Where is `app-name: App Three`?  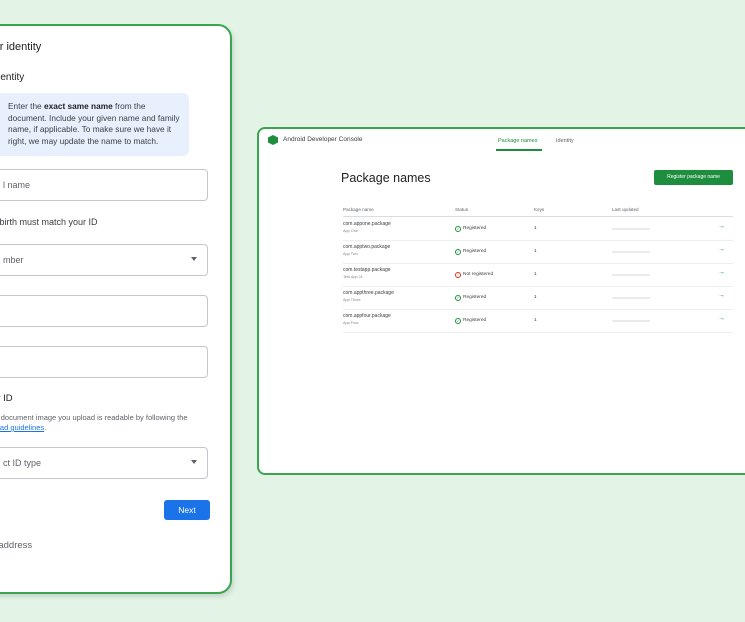
app-name: App Three is located at coordinates (352, 300).